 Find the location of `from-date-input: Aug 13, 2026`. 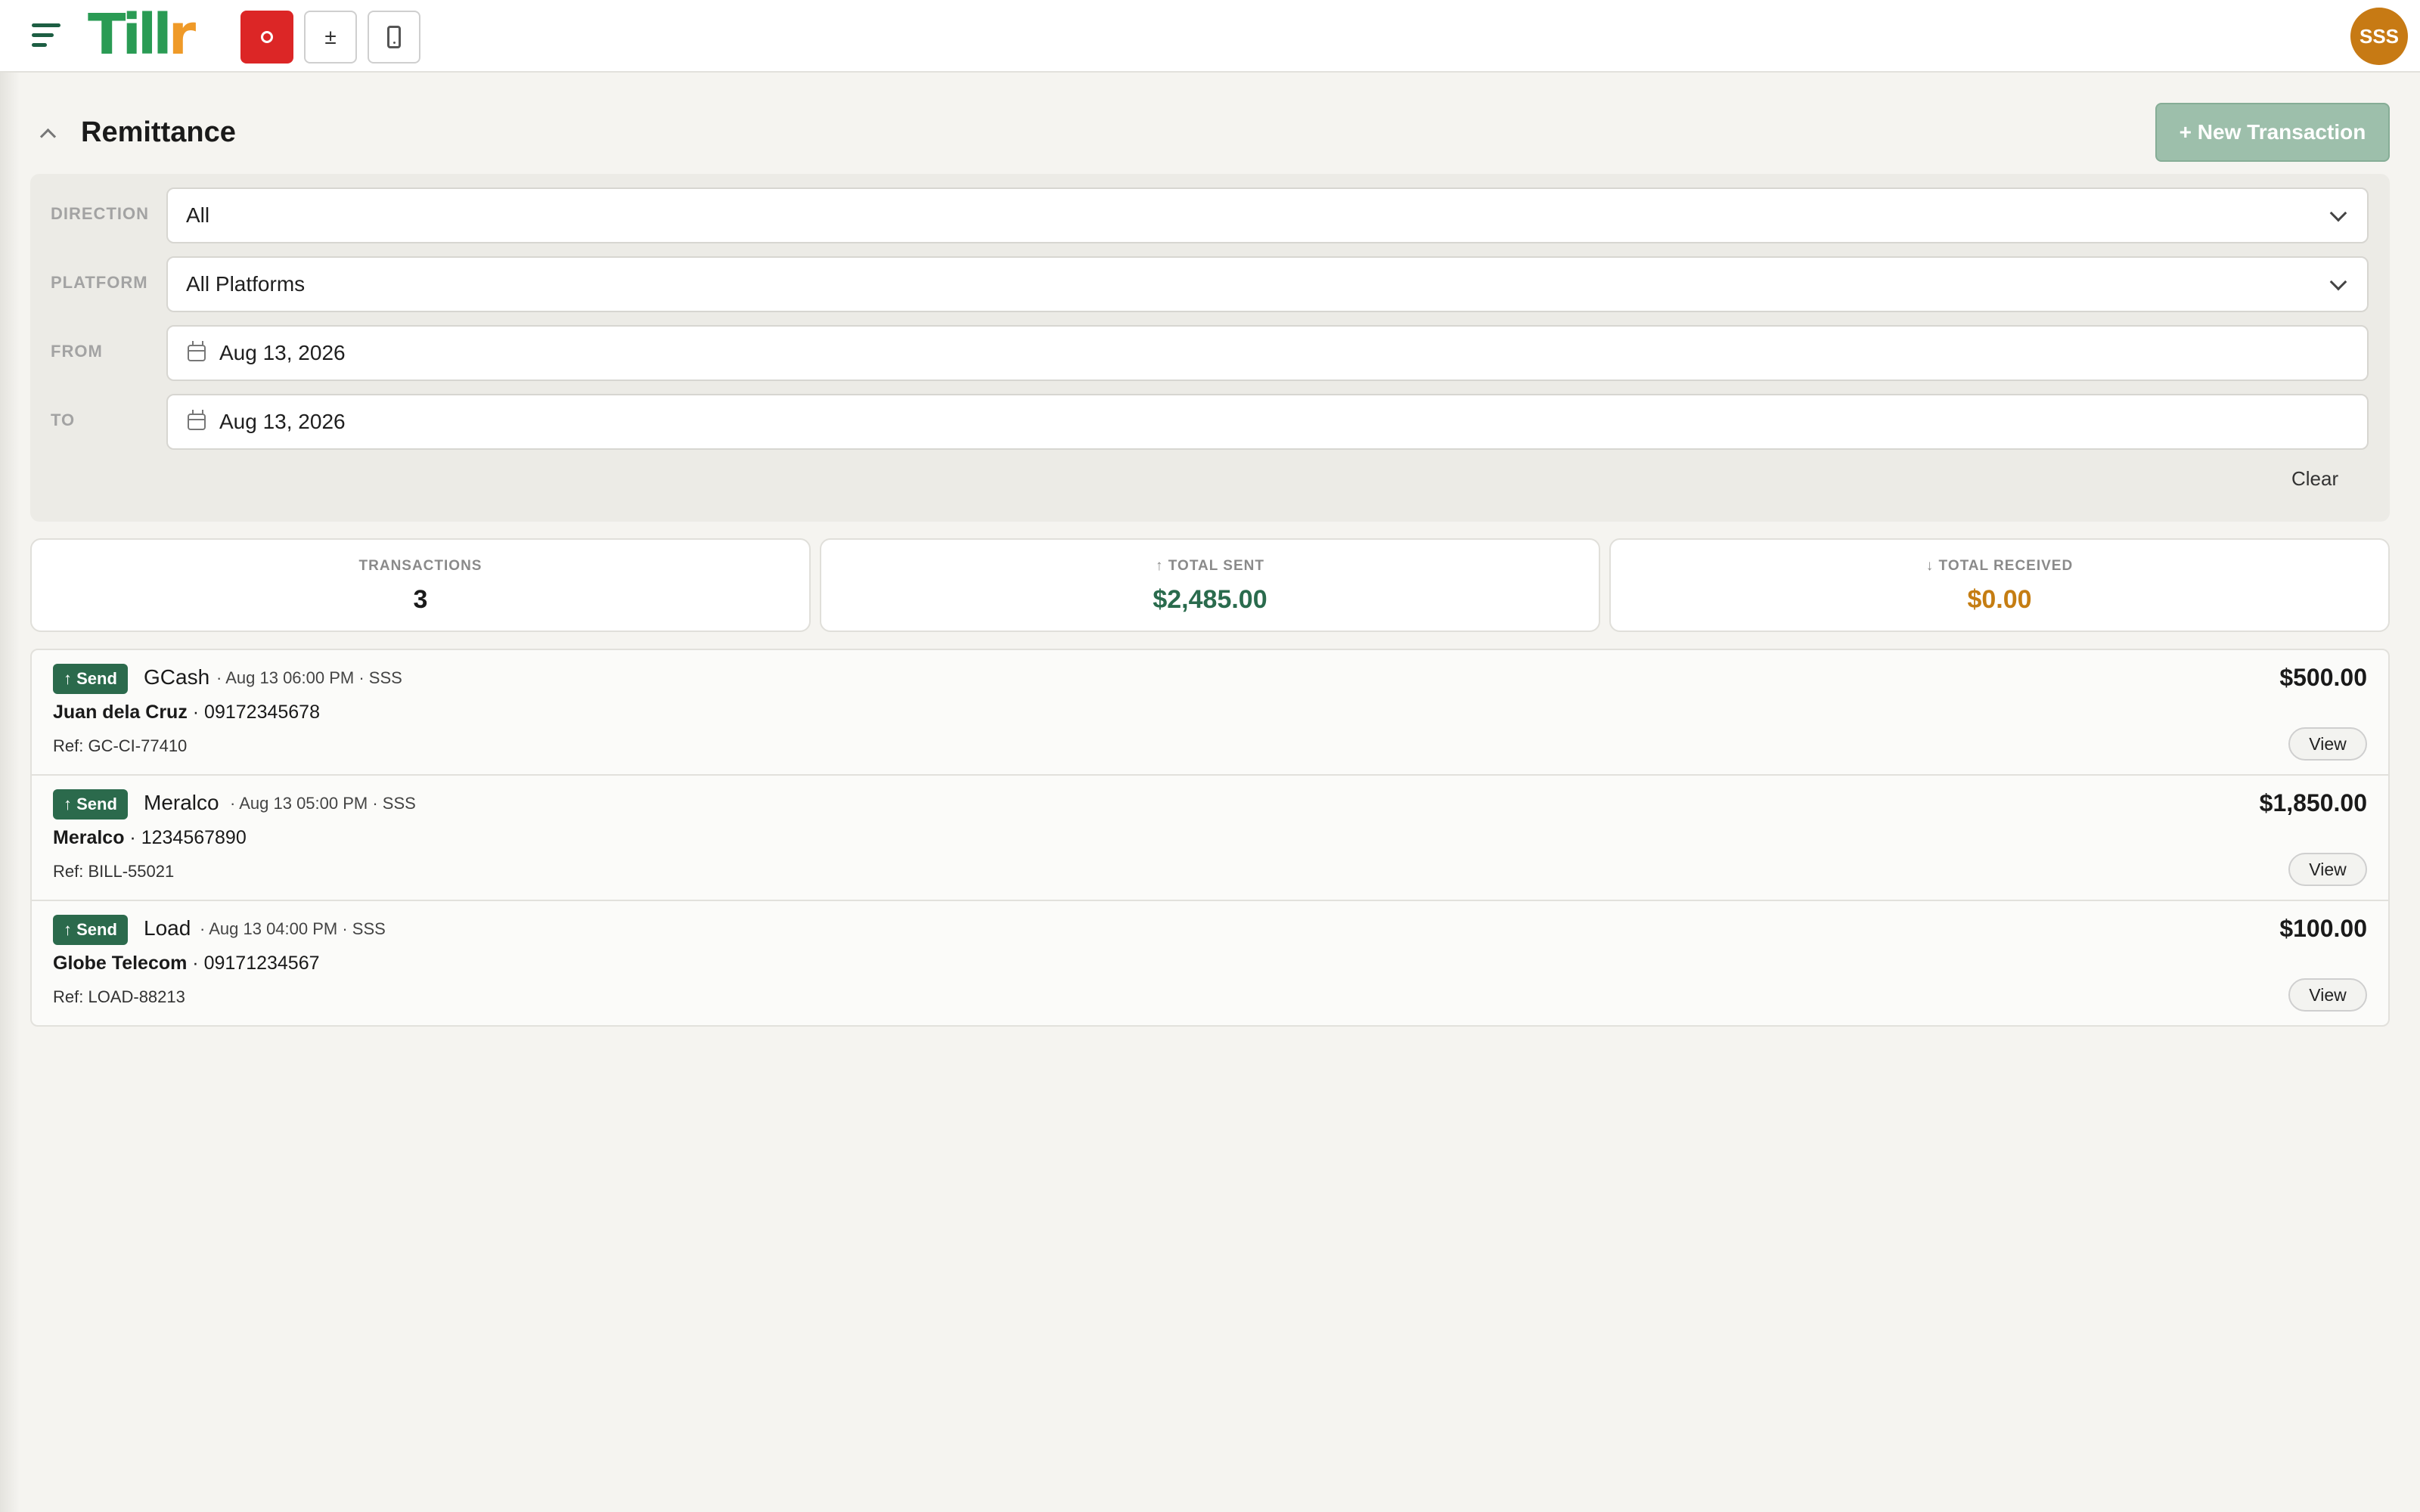

from-date-input: Aug 13, 2026 is located at coordinates (1267, 353).